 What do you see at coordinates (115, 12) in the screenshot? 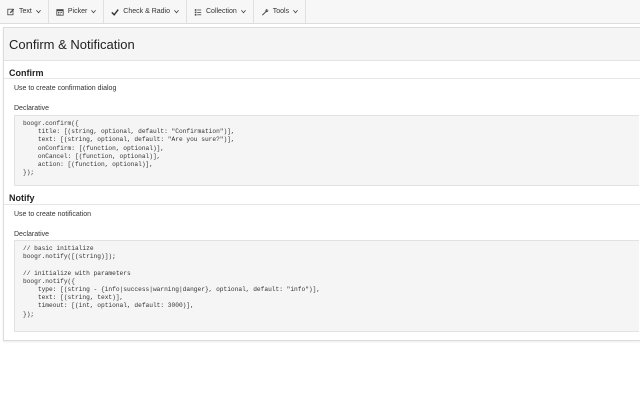
I see `check-icon` at bounding box center [115, 12].